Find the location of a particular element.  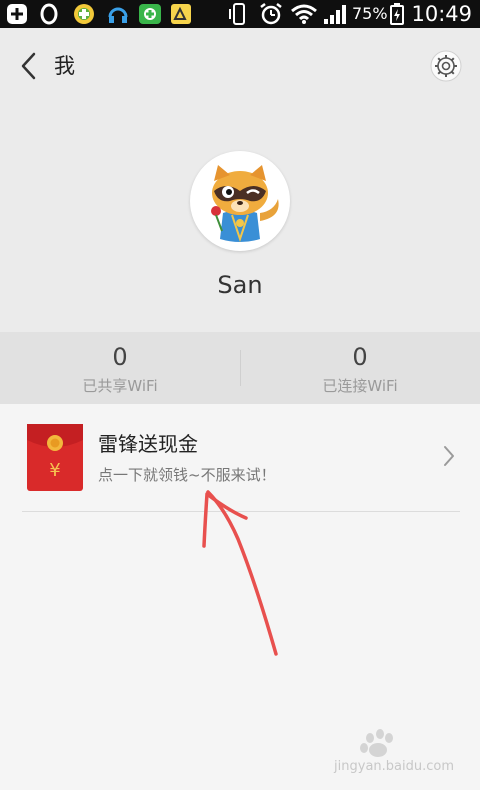

status-bar: 75% 10:49 is located at coordinates (240, 14).